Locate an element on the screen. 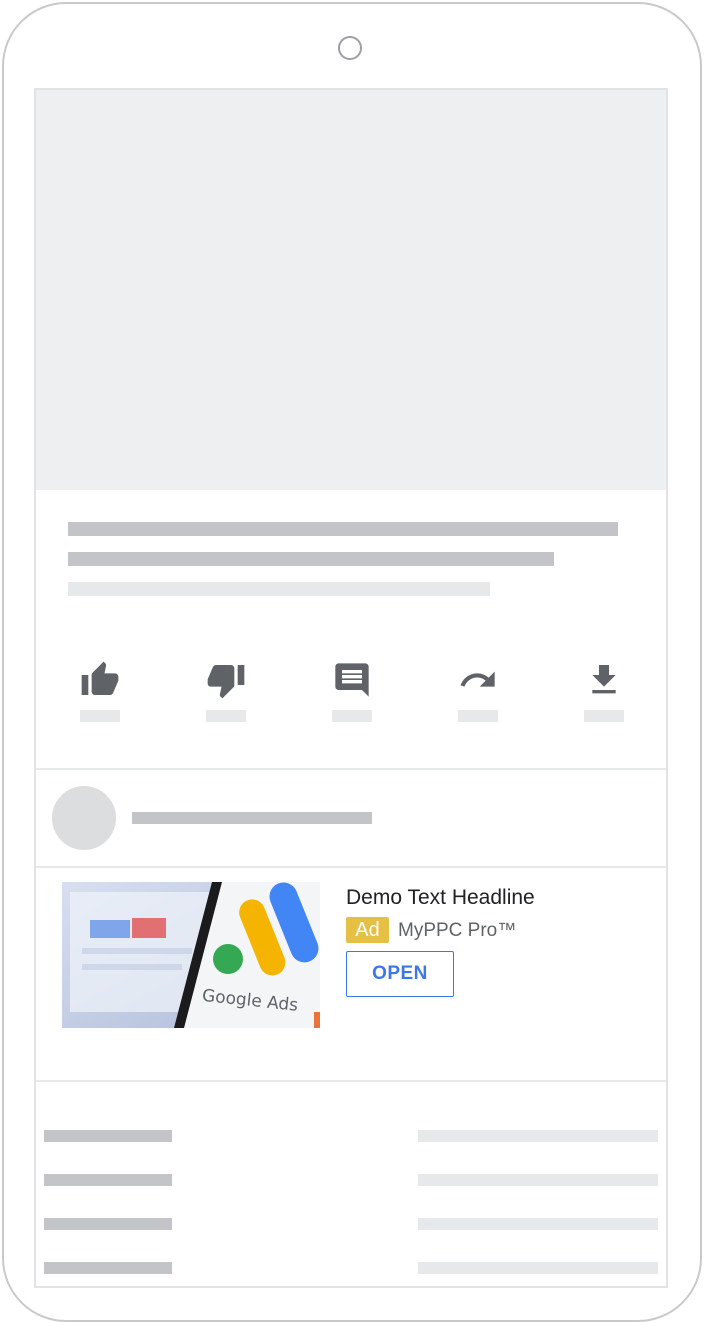  like-button is located at coordinates (100, 691).